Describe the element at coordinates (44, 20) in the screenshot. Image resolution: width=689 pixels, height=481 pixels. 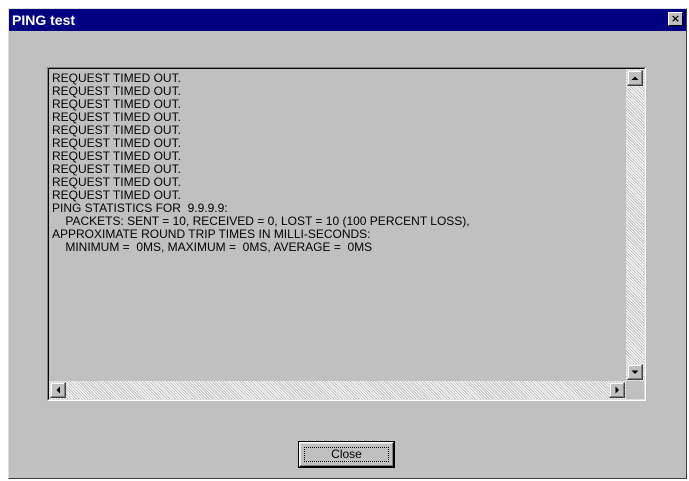
I see `window-title: PING test` at that location.